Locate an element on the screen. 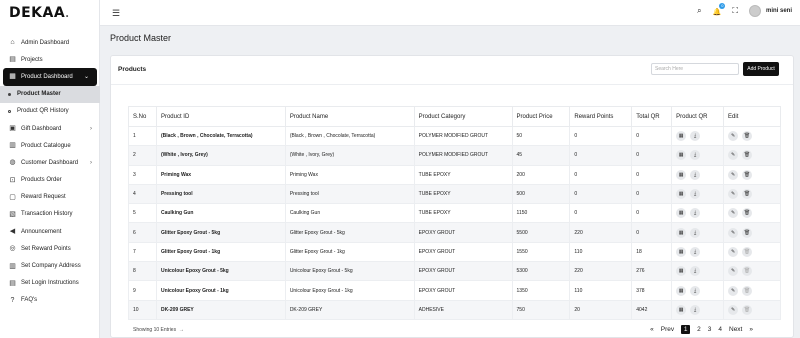 This screenshot has height=338, width=800. column-header: Product Name is located at coordinates (349, 116).